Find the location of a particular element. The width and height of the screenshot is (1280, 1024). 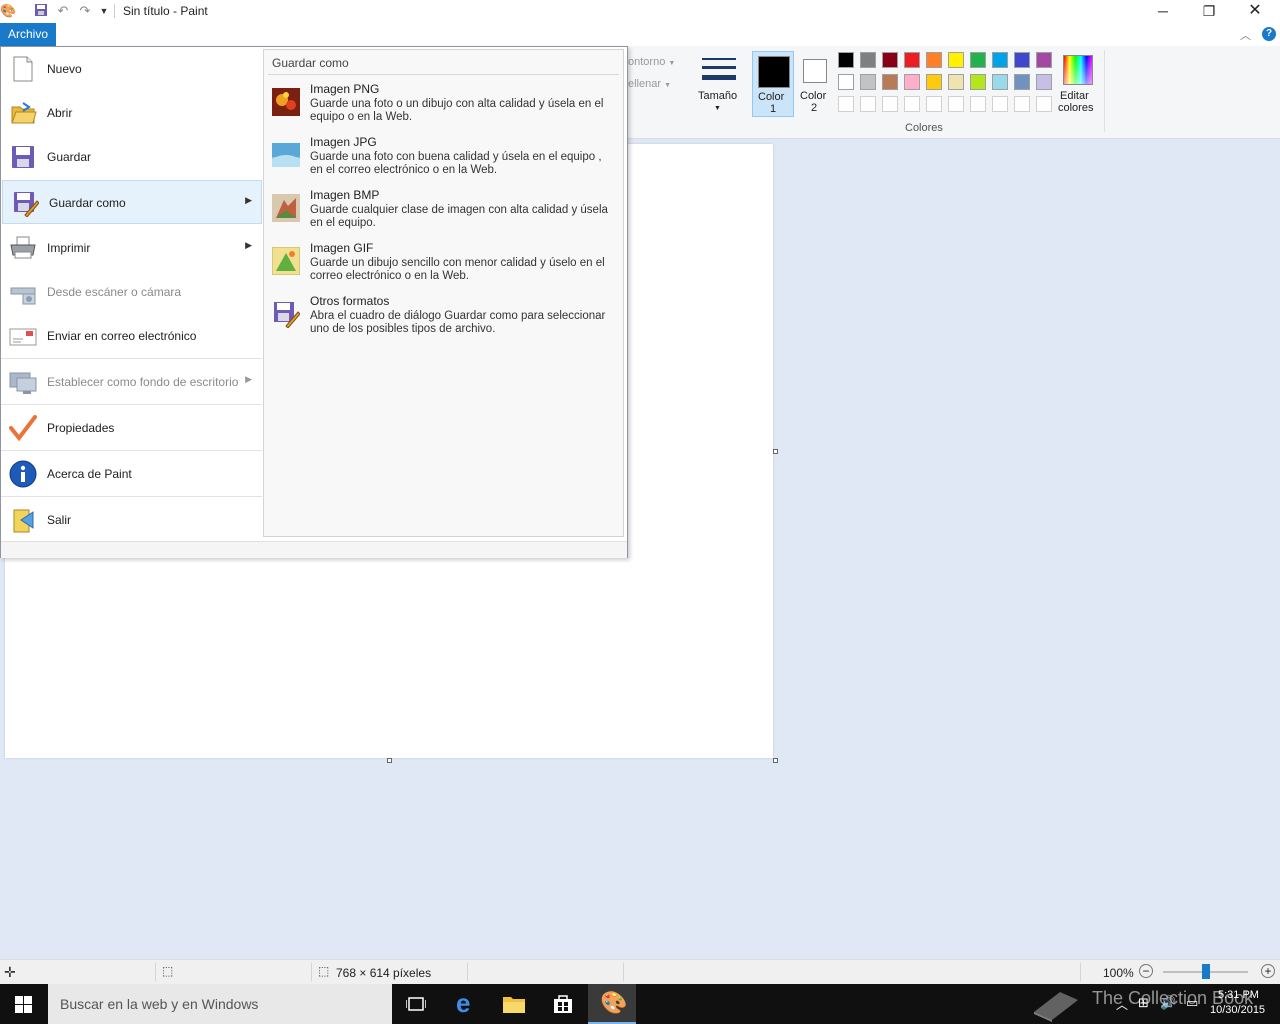

canvas-dimensions: 768 × 614 píxeles is located at coordinates (384, 973).